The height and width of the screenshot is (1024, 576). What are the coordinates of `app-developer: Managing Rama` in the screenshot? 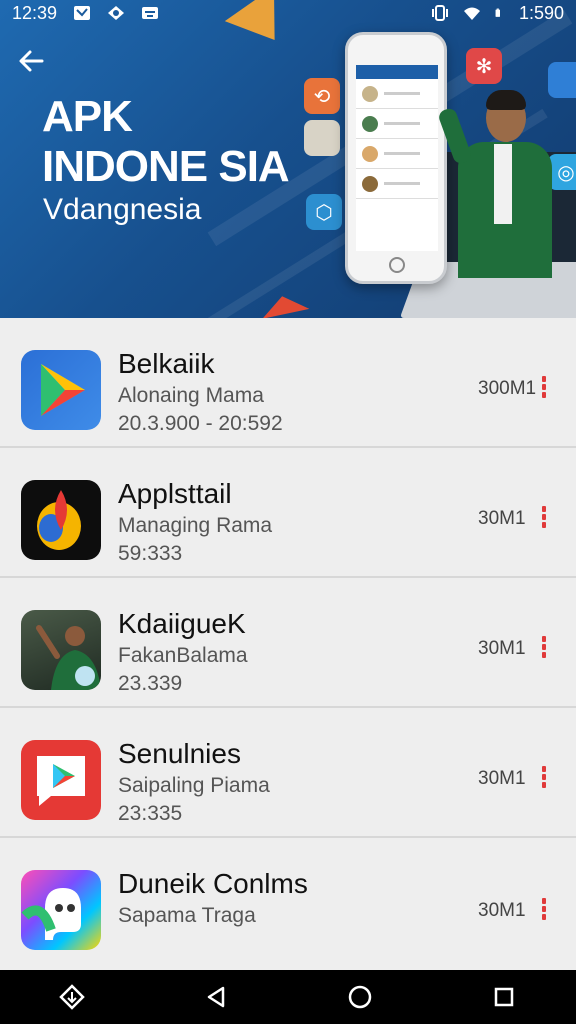 It's located at (195, 525).